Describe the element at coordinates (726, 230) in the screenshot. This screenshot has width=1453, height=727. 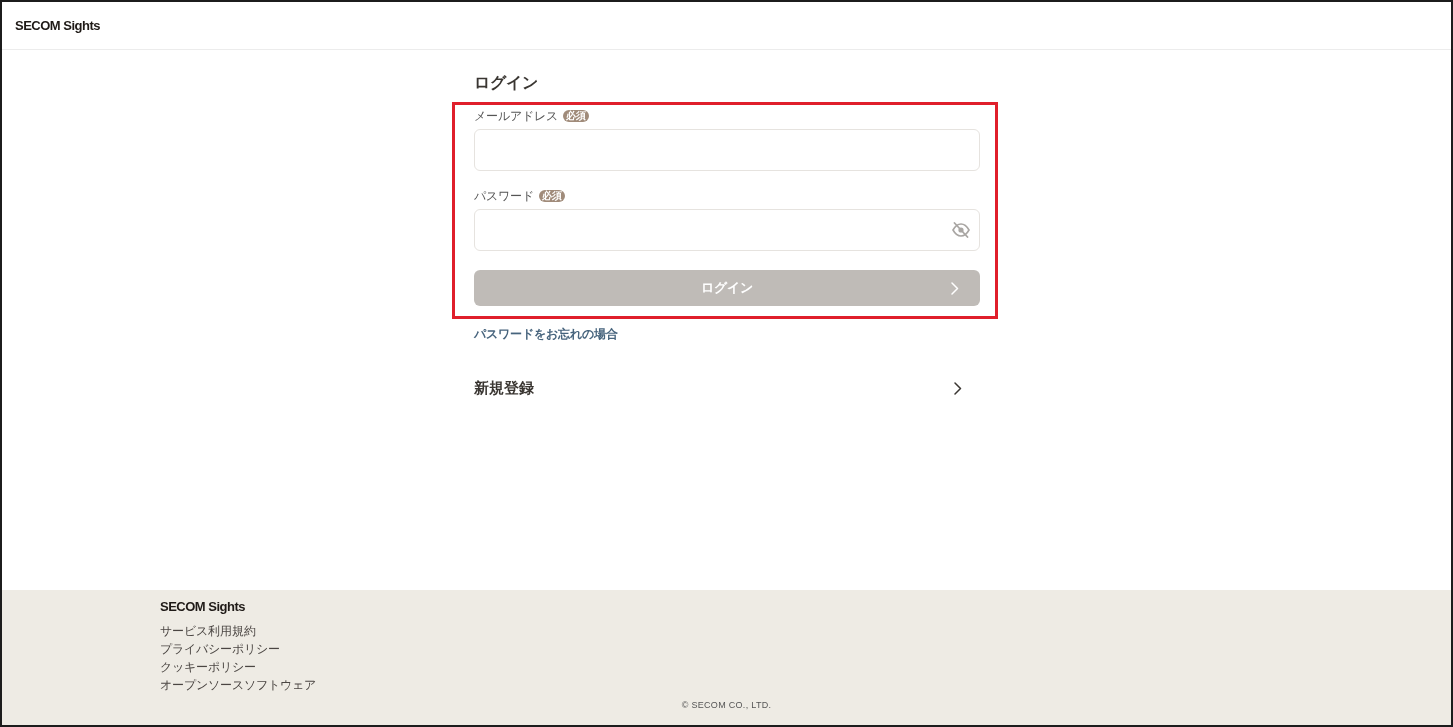
I see `password-field` at that location.